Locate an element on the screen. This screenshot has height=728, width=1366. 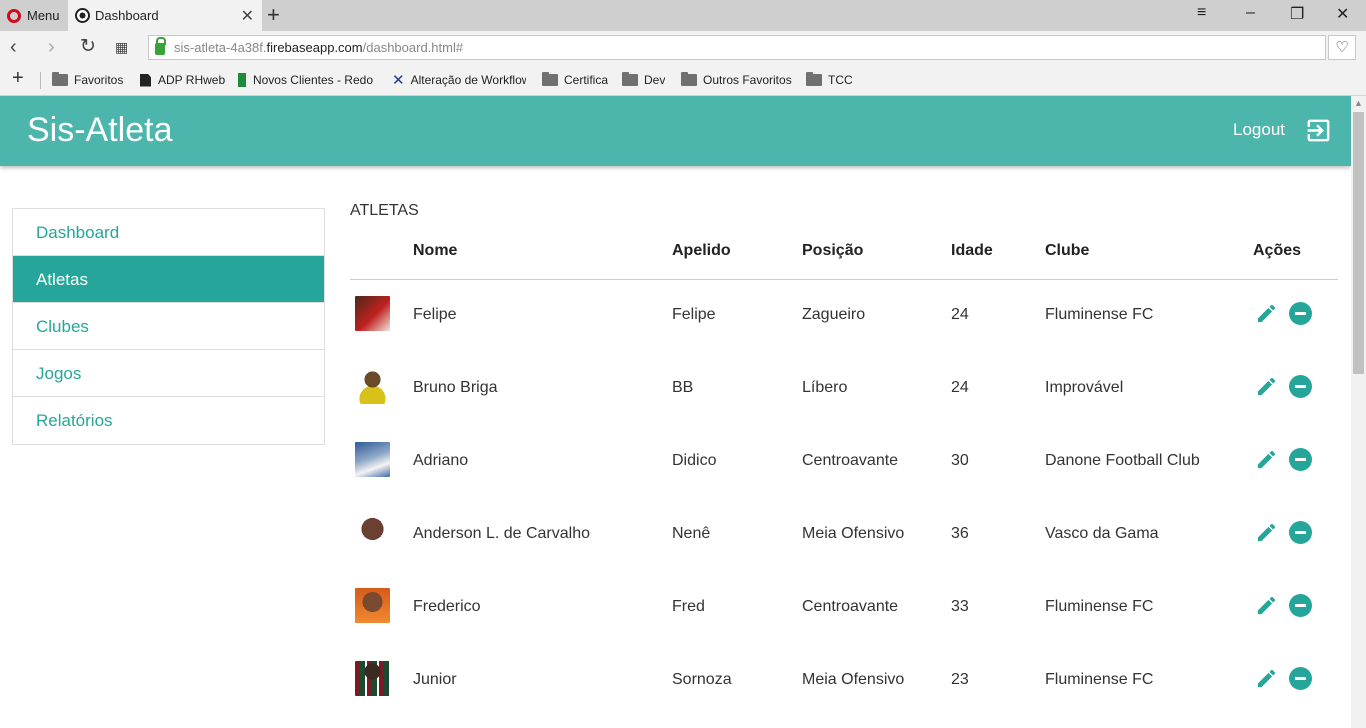
table-header: Nome Apelido Posição Idade Clube Ações is located at coordinates (844, 255).